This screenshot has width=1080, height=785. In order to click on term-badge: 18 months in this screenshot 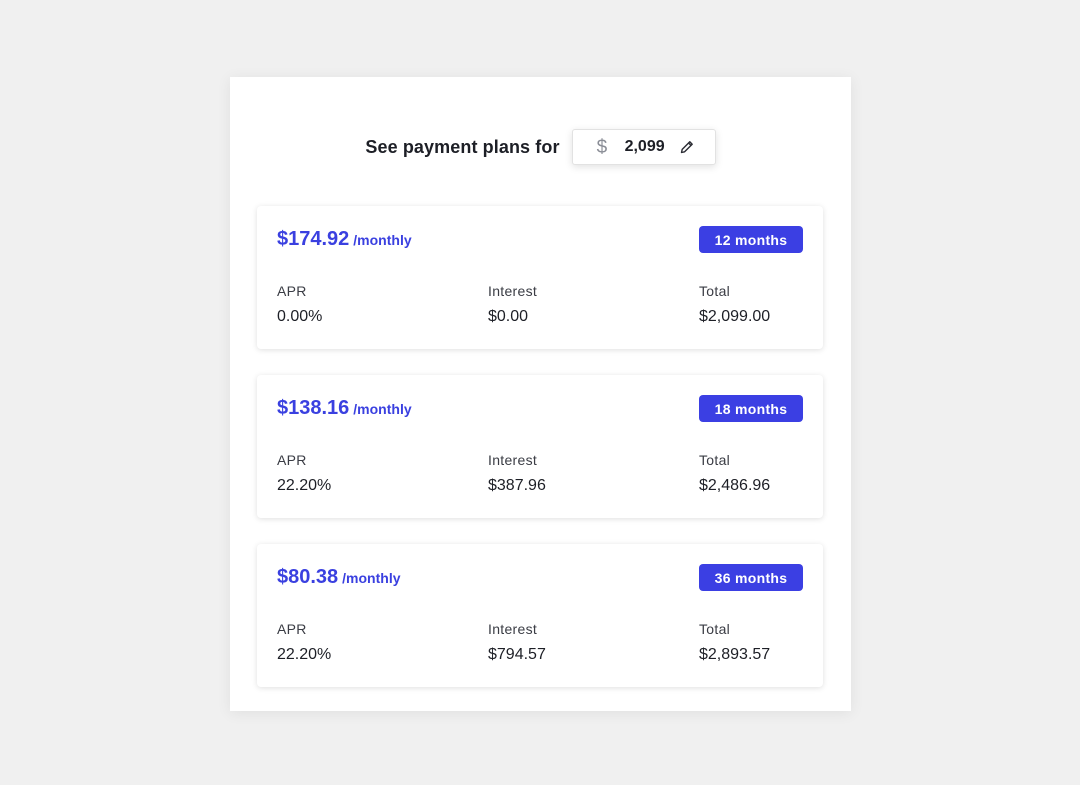, I will do `click(751, 408)`.